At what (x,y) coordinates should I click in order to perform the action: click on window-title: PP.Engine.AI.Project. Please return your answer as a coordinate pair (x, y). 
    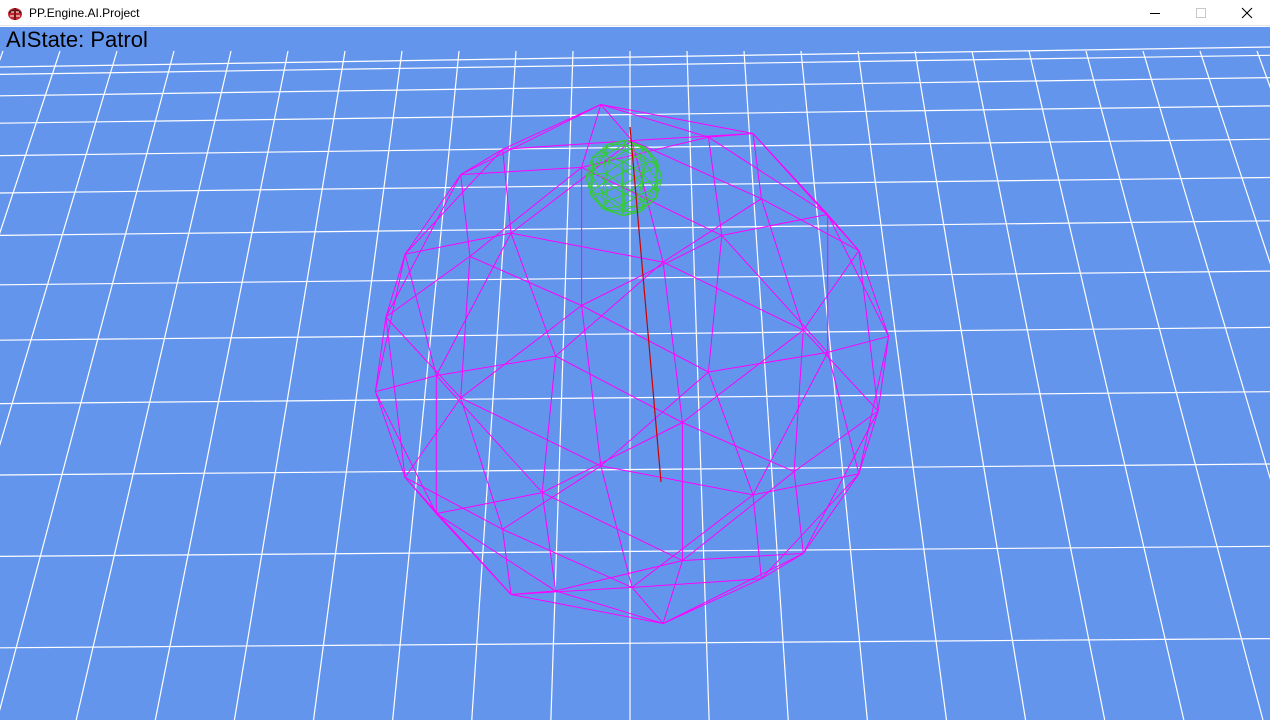
    Looking at the image, I should click on (84, 12).